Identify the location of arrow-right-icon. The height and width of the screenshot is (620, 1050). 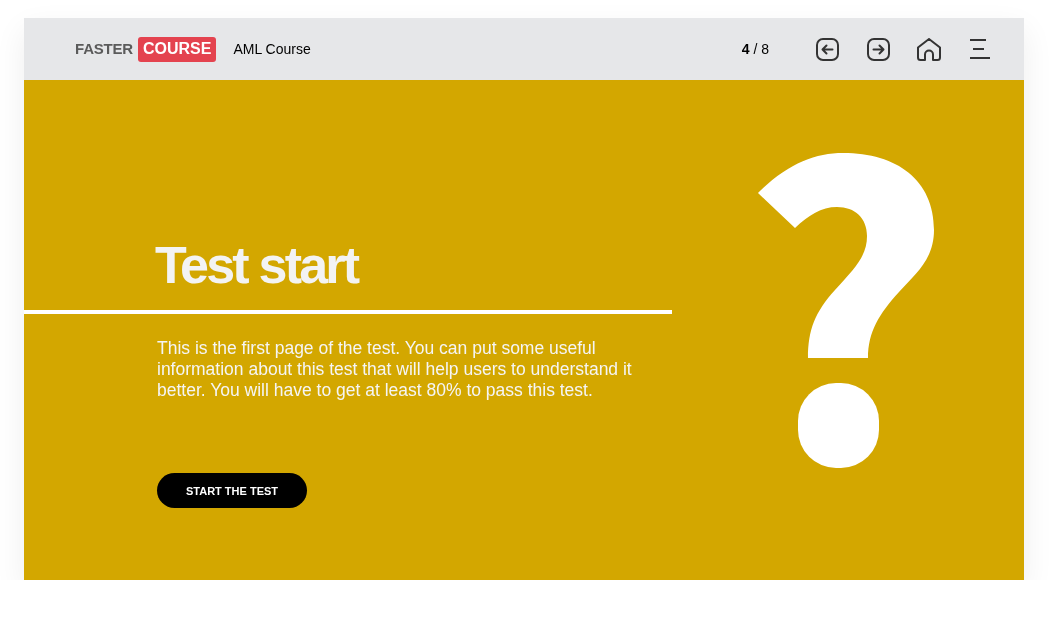
(878, 49).